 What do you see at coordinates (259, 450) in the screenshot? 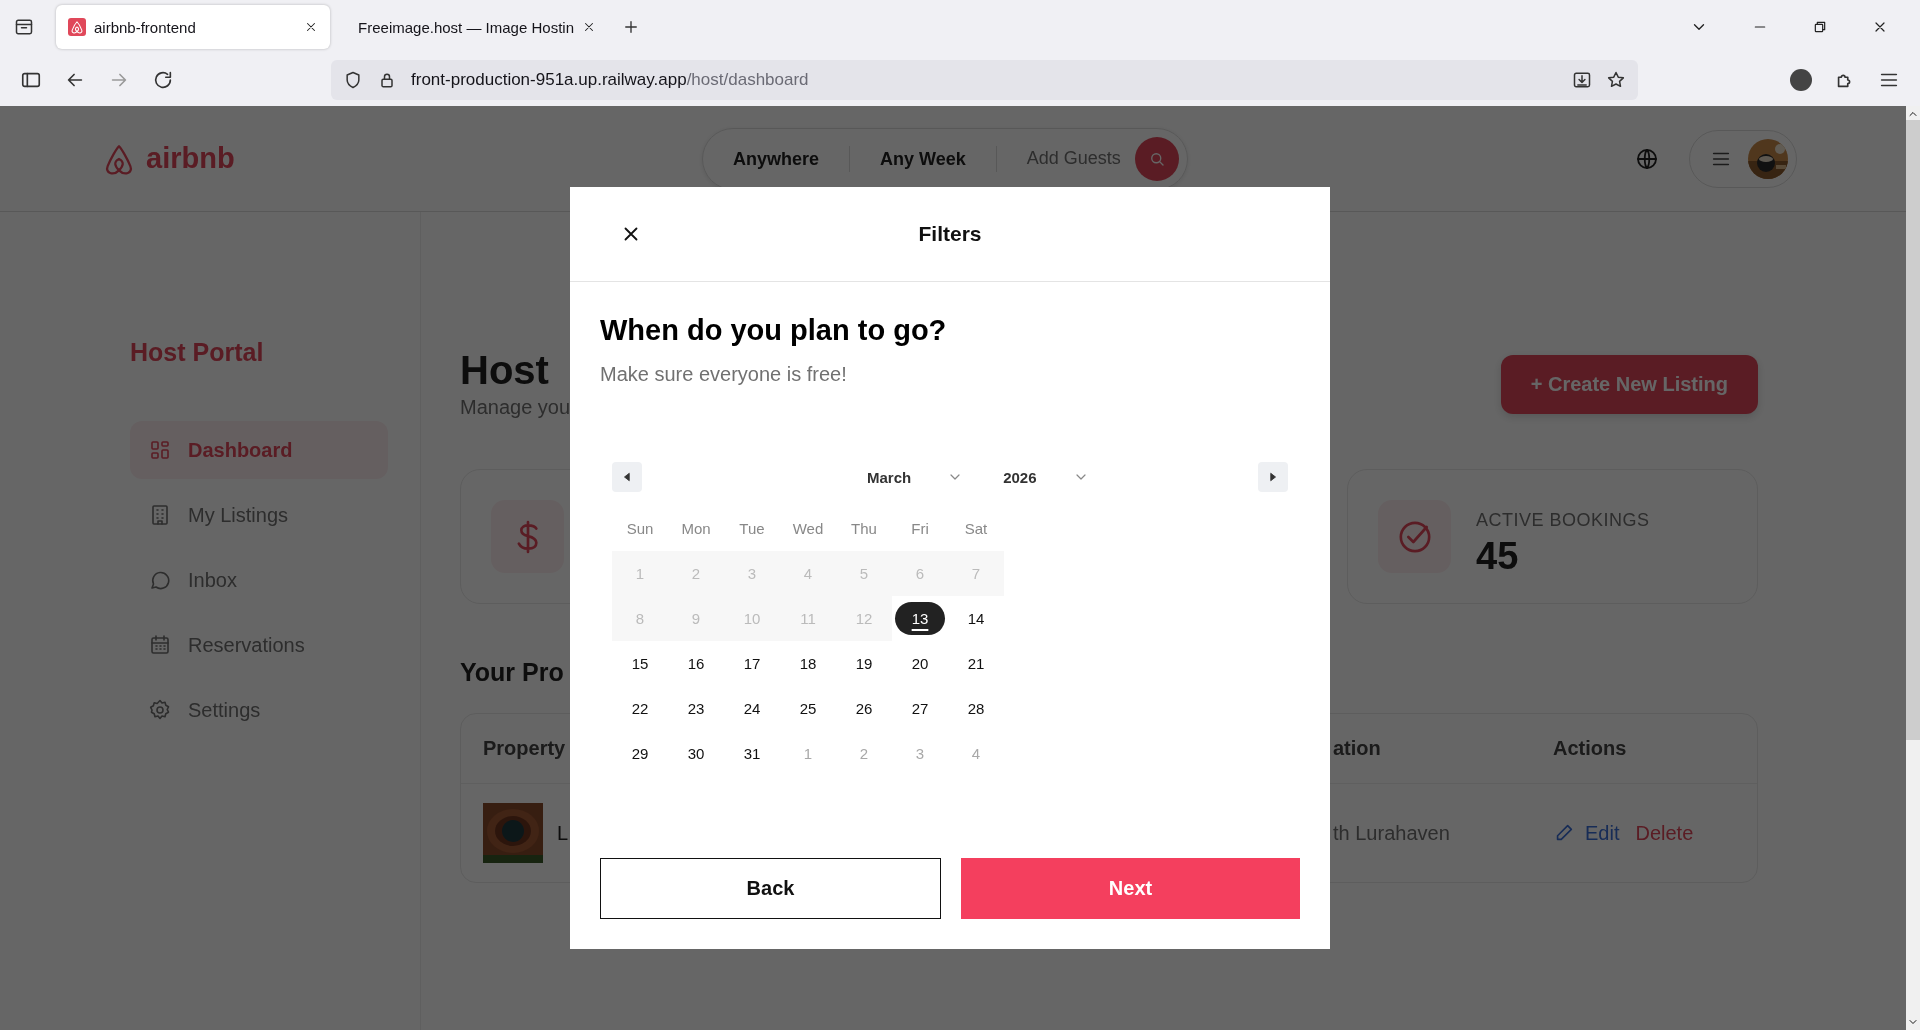
I see `sidebar-item: Dashboard` at bounding box center [259, 450].